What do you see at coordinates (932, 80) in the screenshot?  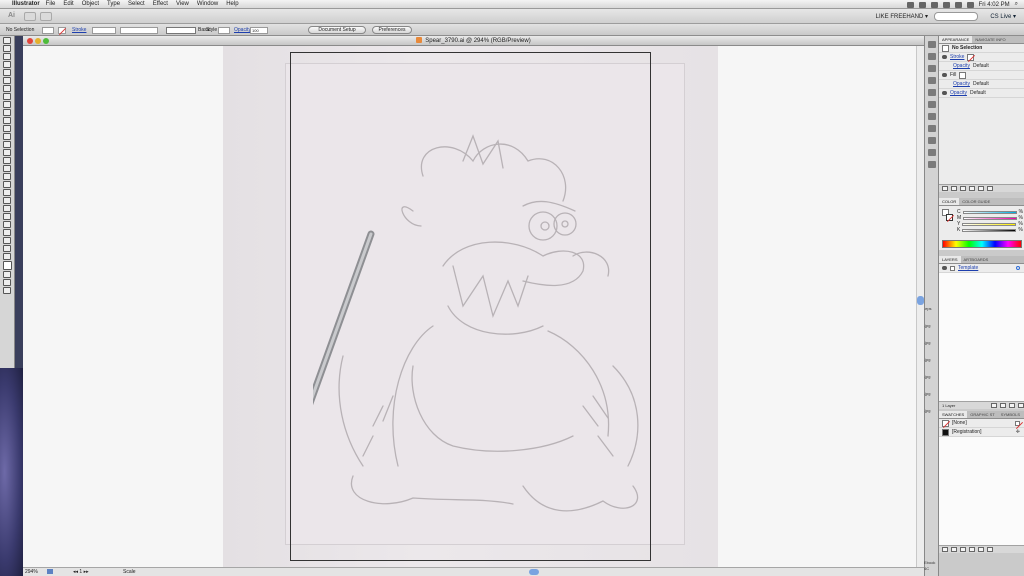 I see `stroke-panel-icon` at bounding box center [932, 80].